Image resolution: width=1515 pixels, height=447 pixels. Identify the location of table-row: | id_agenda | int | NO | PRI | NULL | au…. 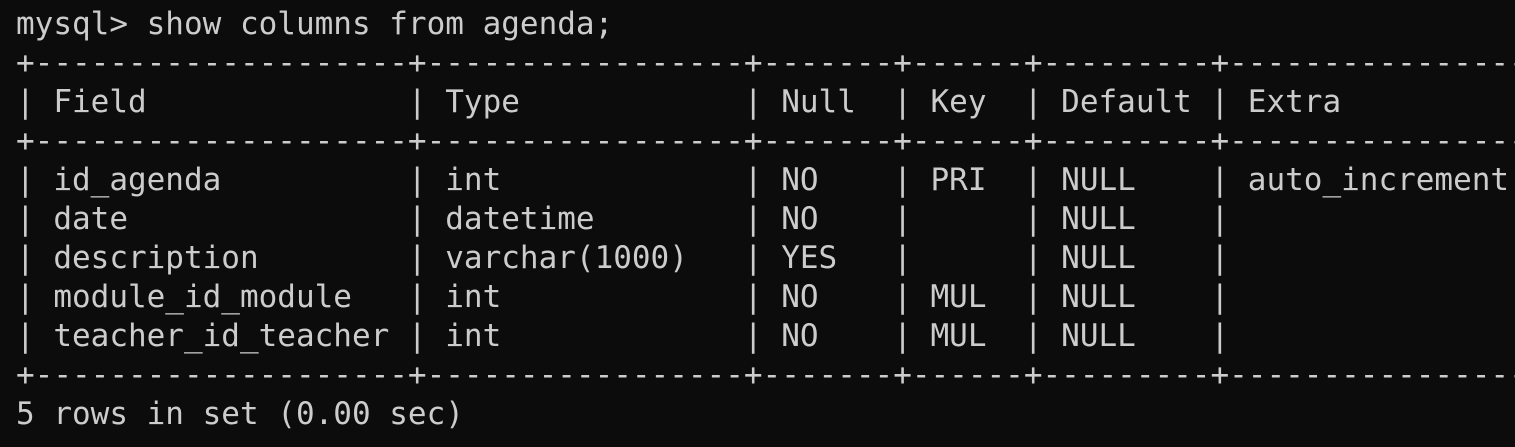
(765, 180).